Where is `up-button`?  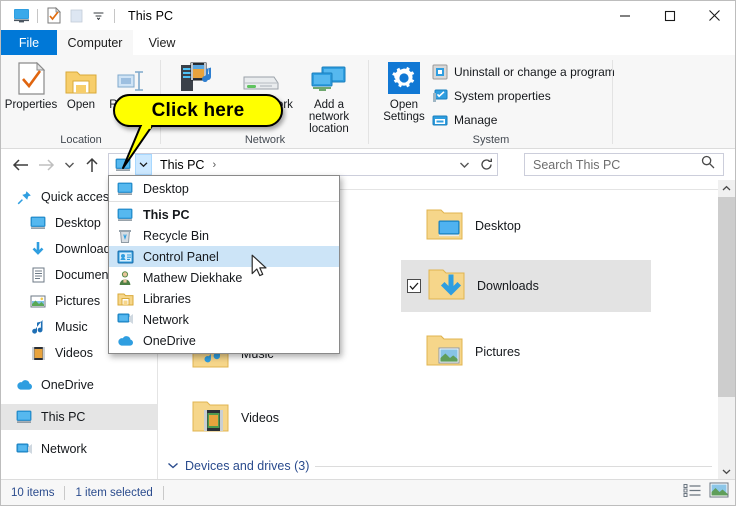 up-button is located at coordinates (92, 164).